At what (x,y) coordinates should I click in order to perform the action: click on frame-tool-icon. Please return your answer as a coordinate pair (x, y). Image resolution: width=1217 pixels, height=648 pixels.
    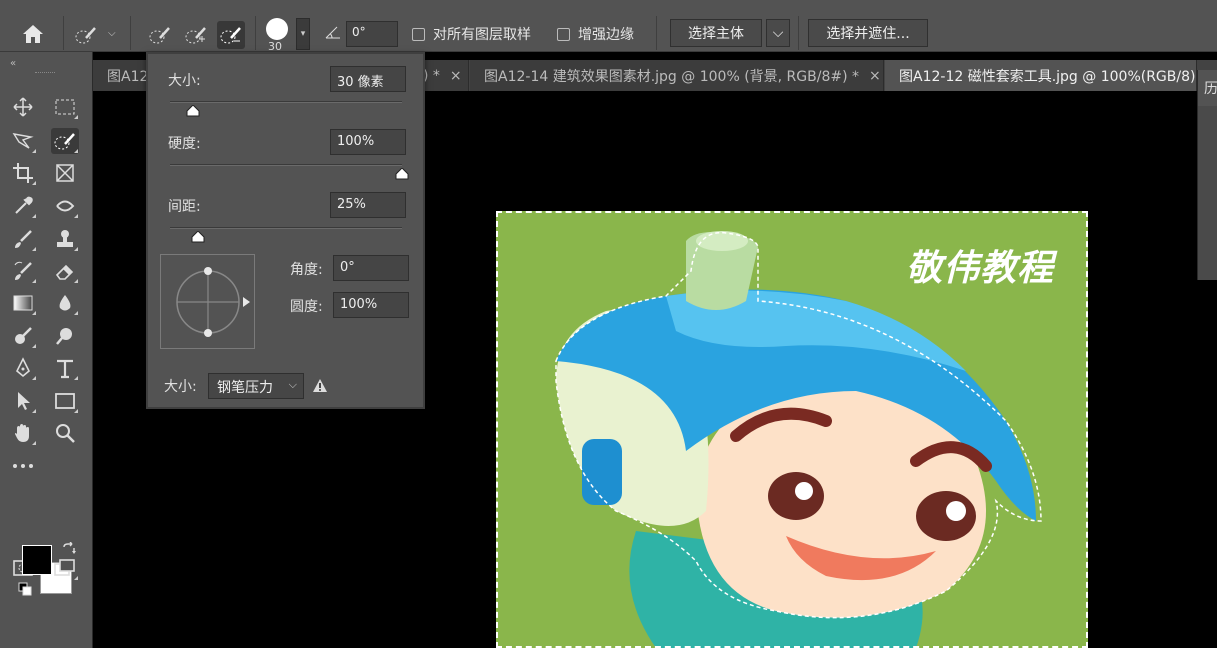
    Looking at the image, I should click on (65, 173).